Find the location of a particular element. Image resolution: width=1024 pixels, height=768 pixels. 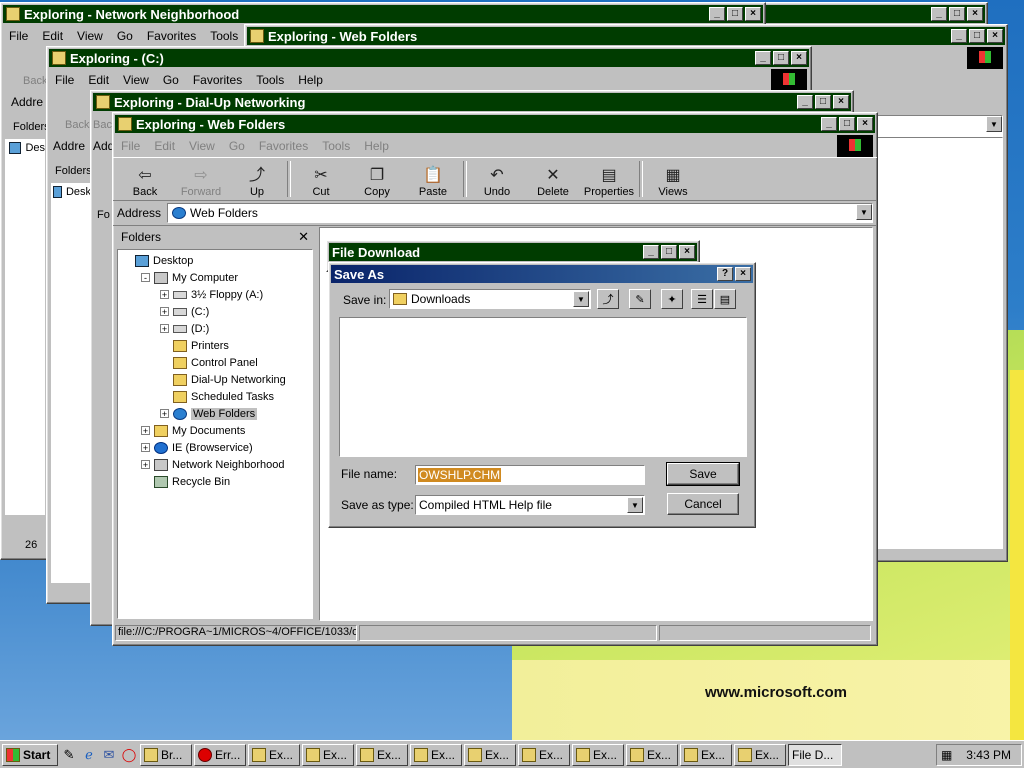

clock: 3:43 PM is located at coordinates (988, 755).